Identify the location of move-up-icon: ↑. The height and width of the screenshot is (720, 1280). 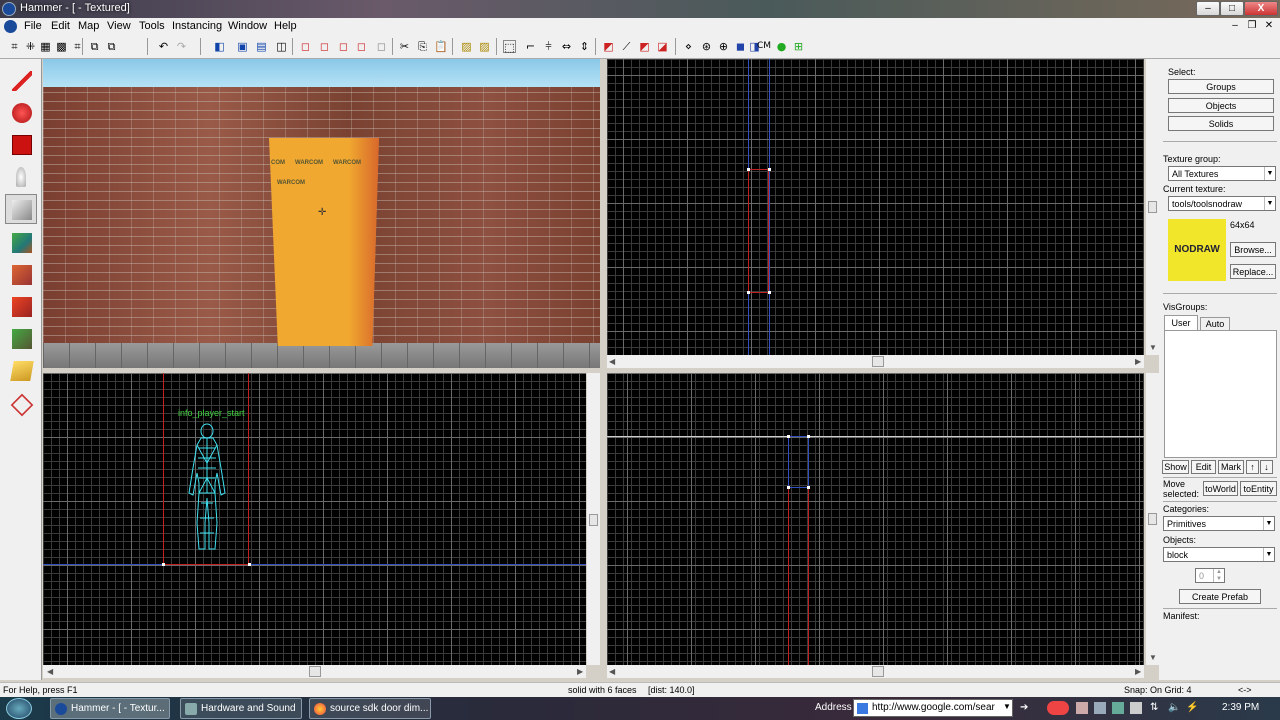
(1252, 467).